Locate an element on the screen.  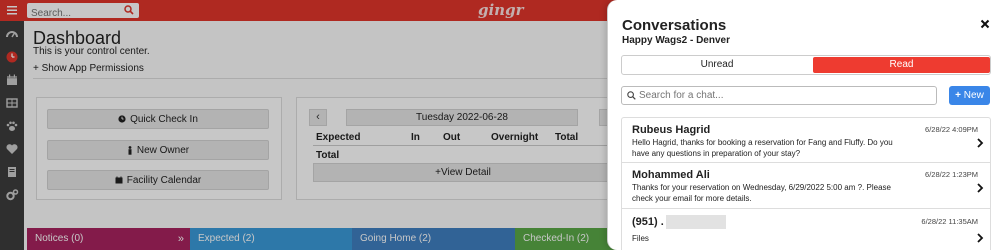
contact-name: Rubeus Hagrid is located at coordinates (671, 130).